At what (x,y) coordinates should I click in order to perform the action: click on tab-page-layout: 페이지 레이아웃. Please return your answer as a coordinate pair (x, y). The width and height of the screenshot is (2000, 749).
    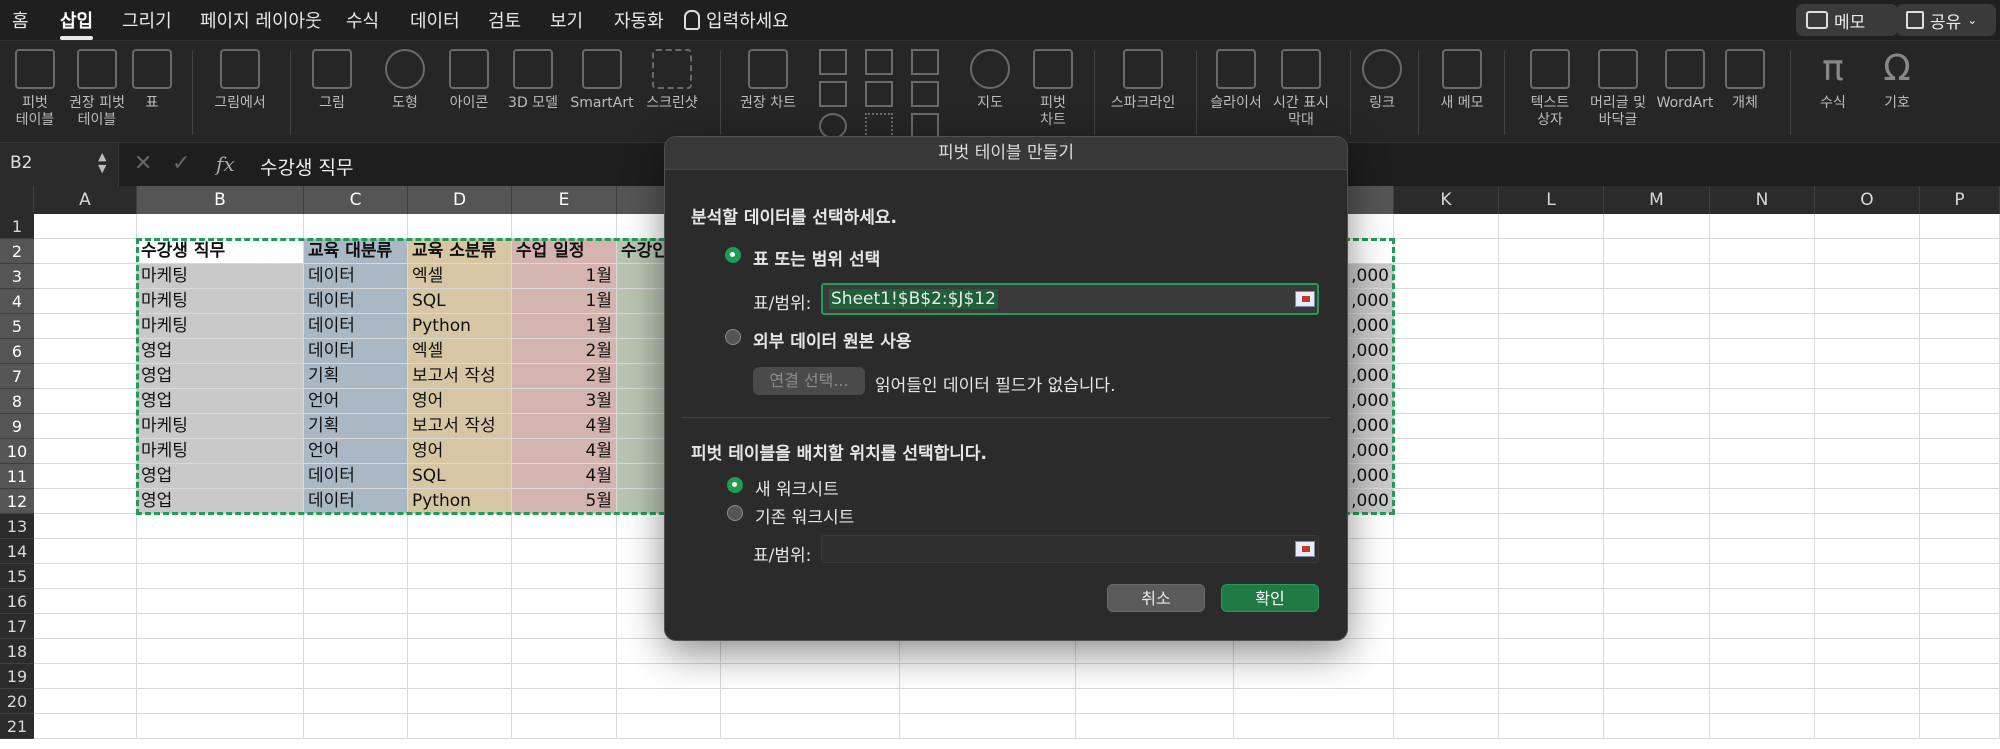
    Looking at the image, I should click on (261, 20).